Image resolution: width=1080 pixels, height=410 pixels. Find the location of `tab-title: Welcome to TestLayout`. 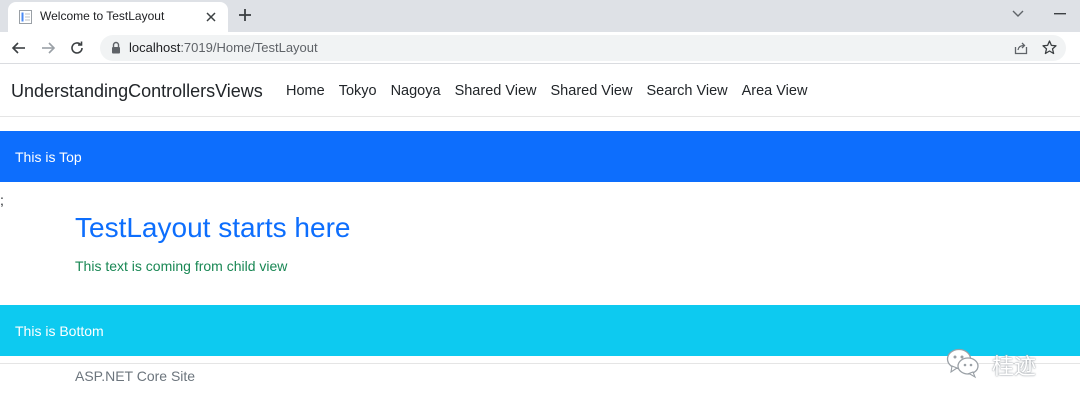

tab-title: Welcome to TestLayout is located at coordinates (102, 16).